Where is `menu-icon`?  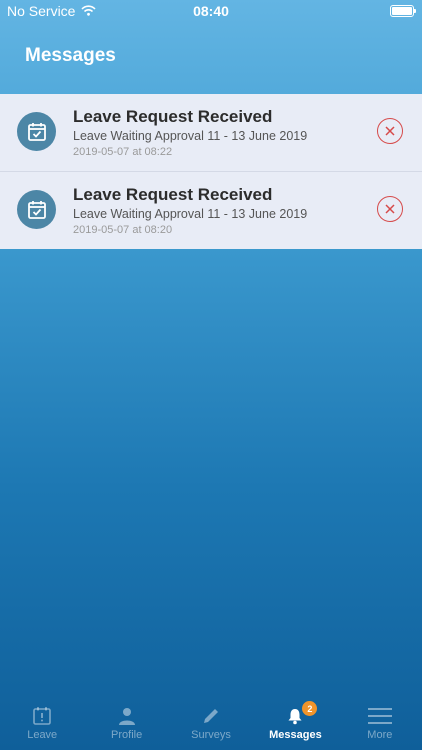
menu-icon is located at coordinates (379, 716).